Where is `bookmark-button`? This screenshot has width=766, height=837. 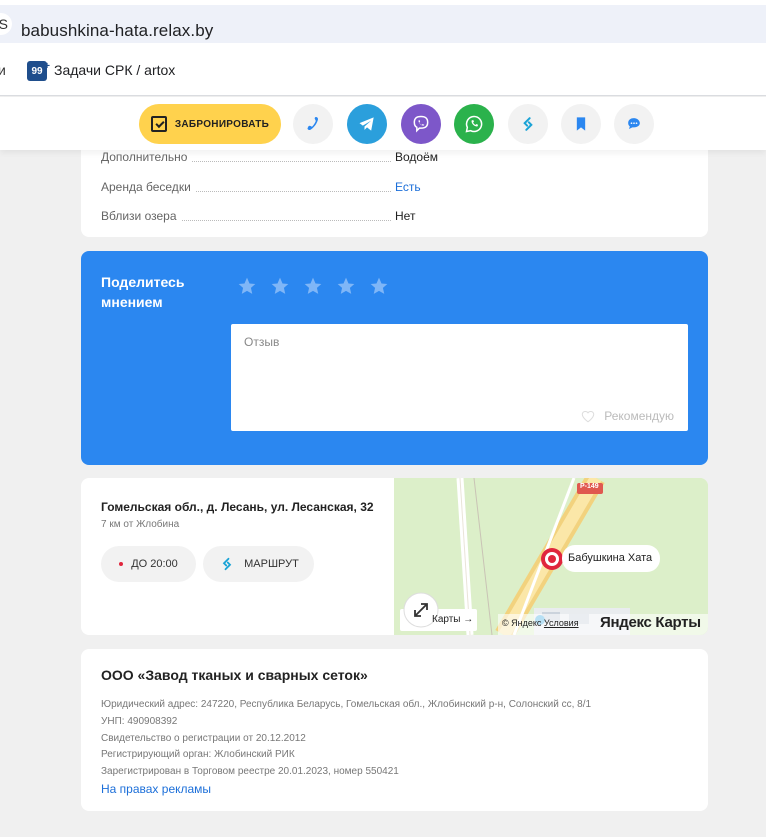 bookmark-button is located at coordinates (581, 124).